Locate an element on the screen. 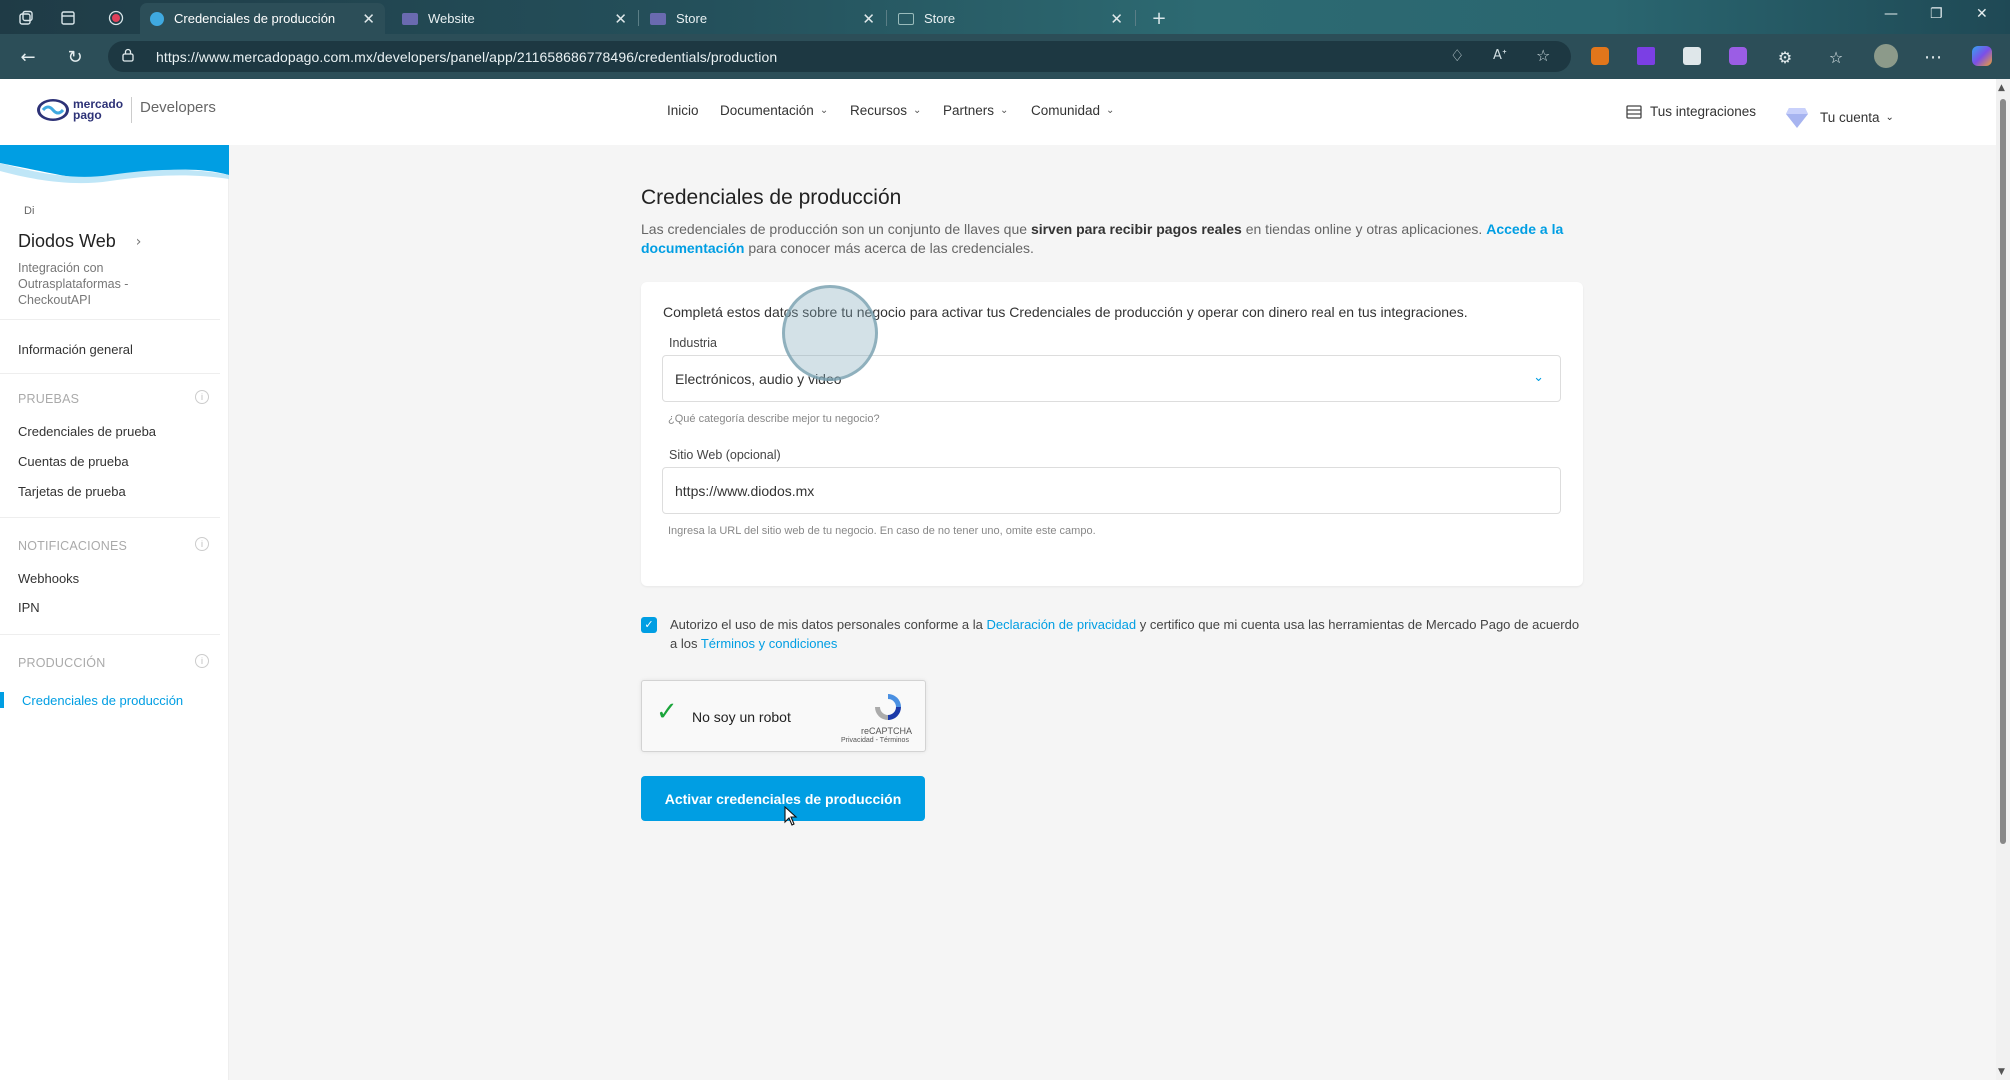 The width and height of the screenshot is (2010, 1080). tab-credenciales: Credenciales de producción ✕ is located at coordinates (262, 18).